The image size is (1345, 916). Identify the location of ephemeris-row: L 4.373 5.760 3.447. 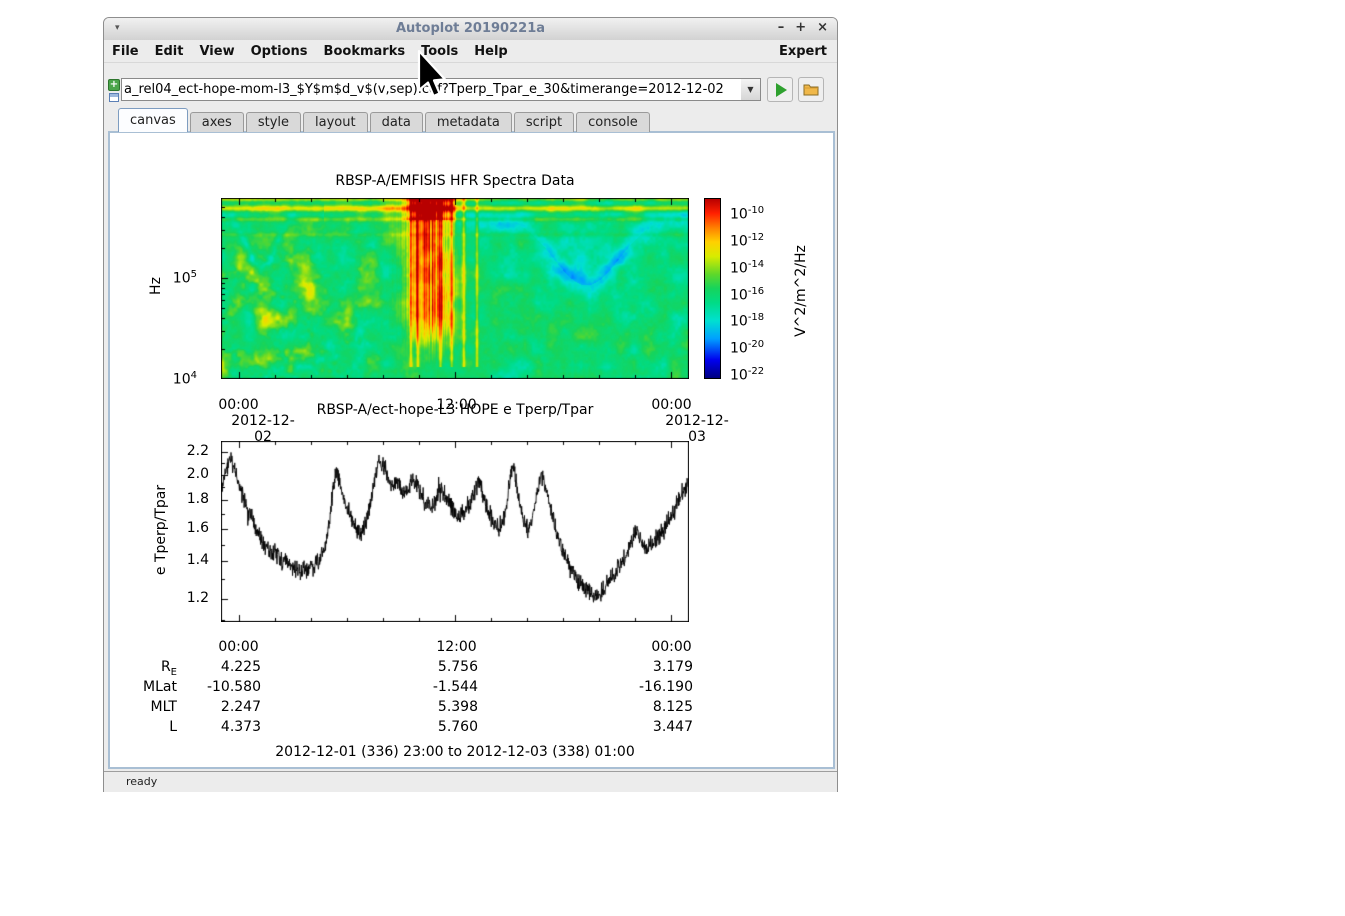
(471, 729).